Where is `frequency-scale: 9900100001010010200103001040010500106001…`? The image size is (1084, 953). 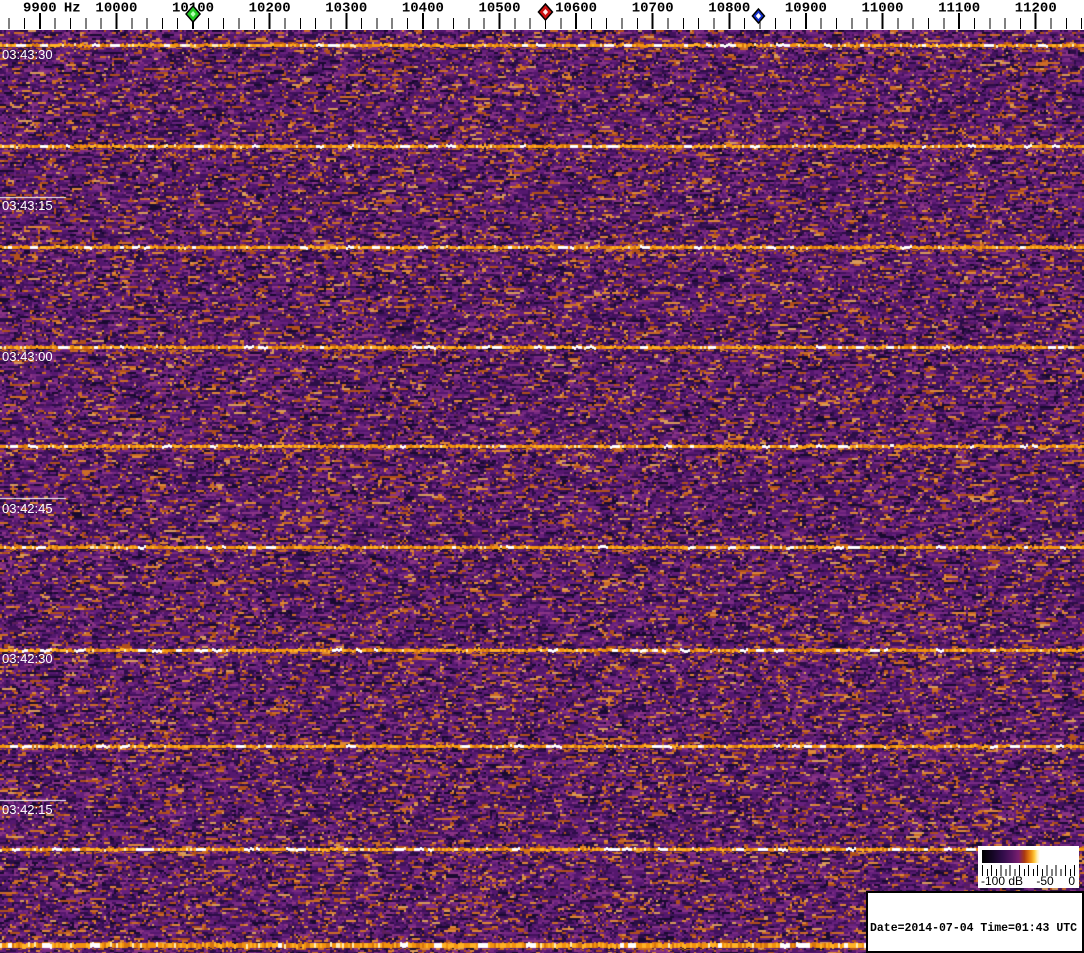
frequency-scale: 9900100001010010200103001040010500106001… is located at coordinates (542, 15).